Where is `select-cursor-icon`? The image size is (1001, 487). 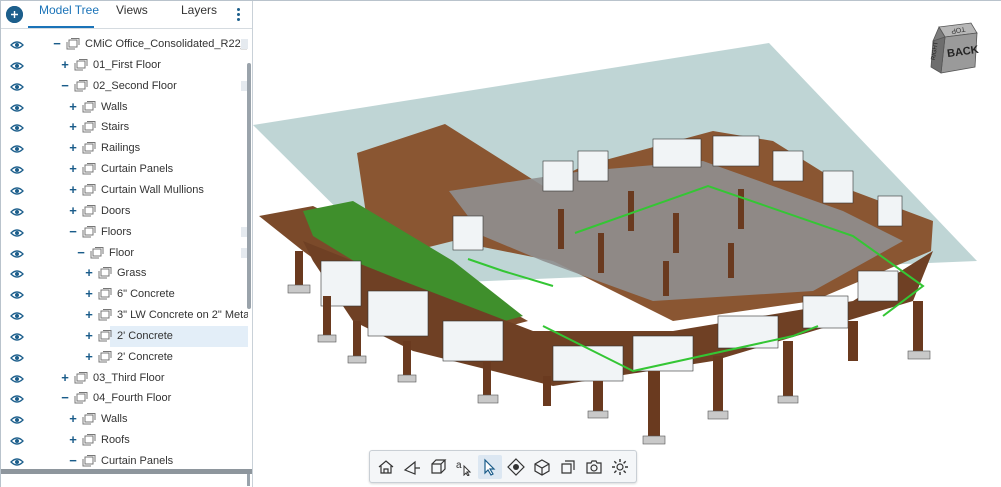
select-cursor-icon is located at coordinates (490, 467).